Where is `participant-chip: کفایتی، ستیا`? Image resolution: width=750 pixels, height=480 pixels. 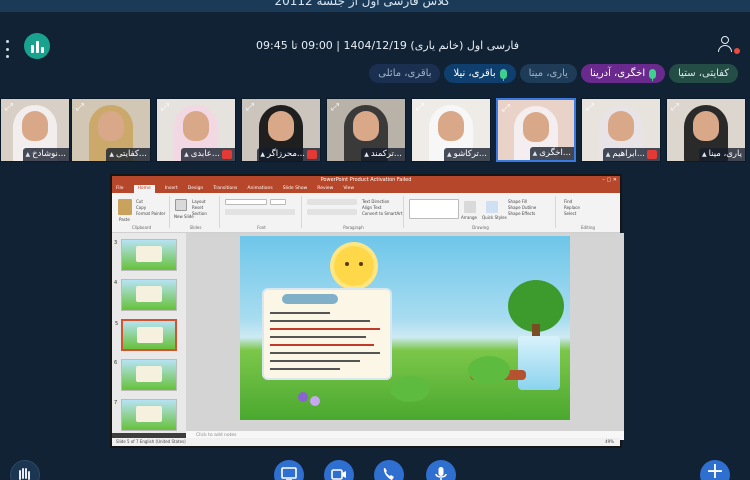 participant-chip: کفایتی، ستیا is located at coordinates (703, 73).